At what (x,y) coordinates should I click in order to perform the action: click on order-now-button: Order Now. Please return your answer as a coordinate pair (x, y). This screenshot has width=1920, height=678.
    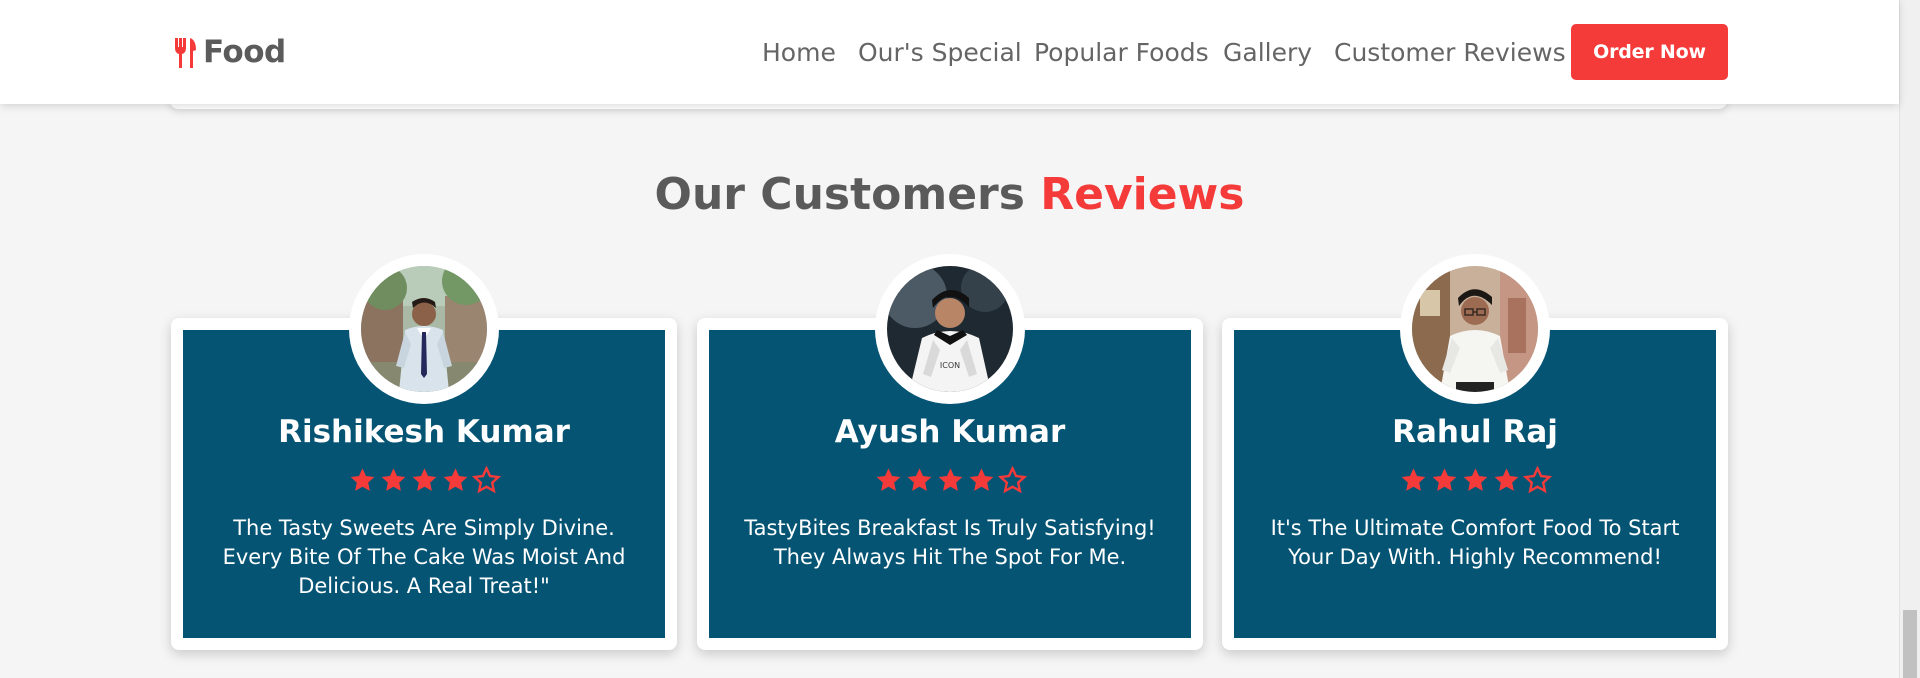
    Looking at the image, I should click on (1649, 52).